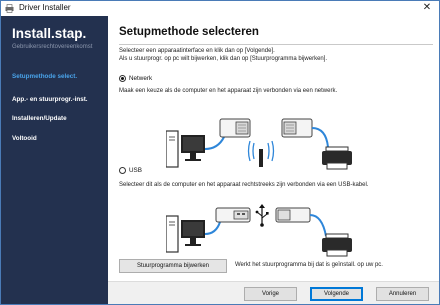 Image resolution: width=440 pixels, height=305 pixels. What do you see at coordinates (45, 7) in the screenshot?
I see `window-title: Driver Installer` at bounding box center [45, 7].